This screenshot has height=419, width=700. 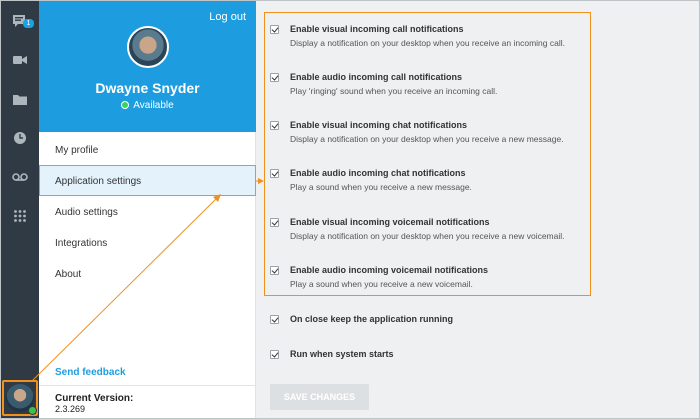 I want to click on user-name: Dwayne Snyder, so click(x=147, y=88).